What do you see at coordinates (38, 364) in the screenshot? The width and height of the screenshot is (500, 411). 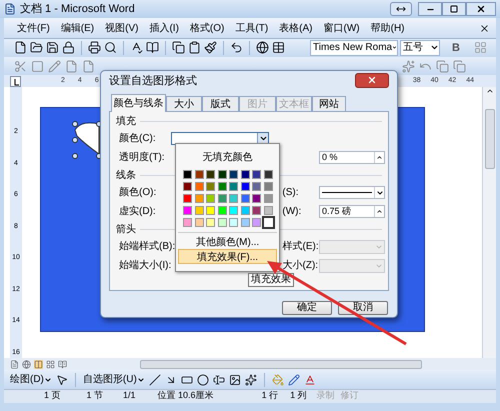 I see `page-view-icon` at bounding box center [38, 364].